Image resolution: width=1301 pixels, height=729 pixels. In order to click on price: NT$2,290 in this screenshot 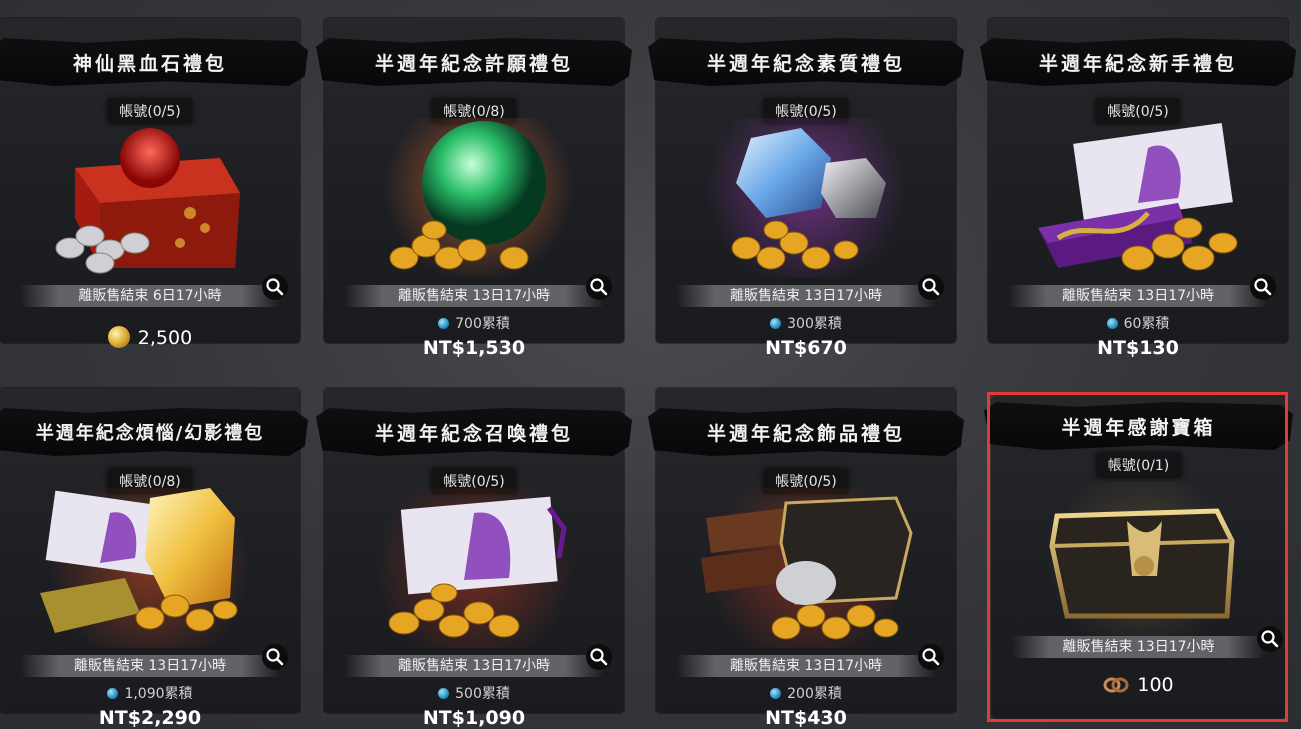, I will do `click(150, 718)`.